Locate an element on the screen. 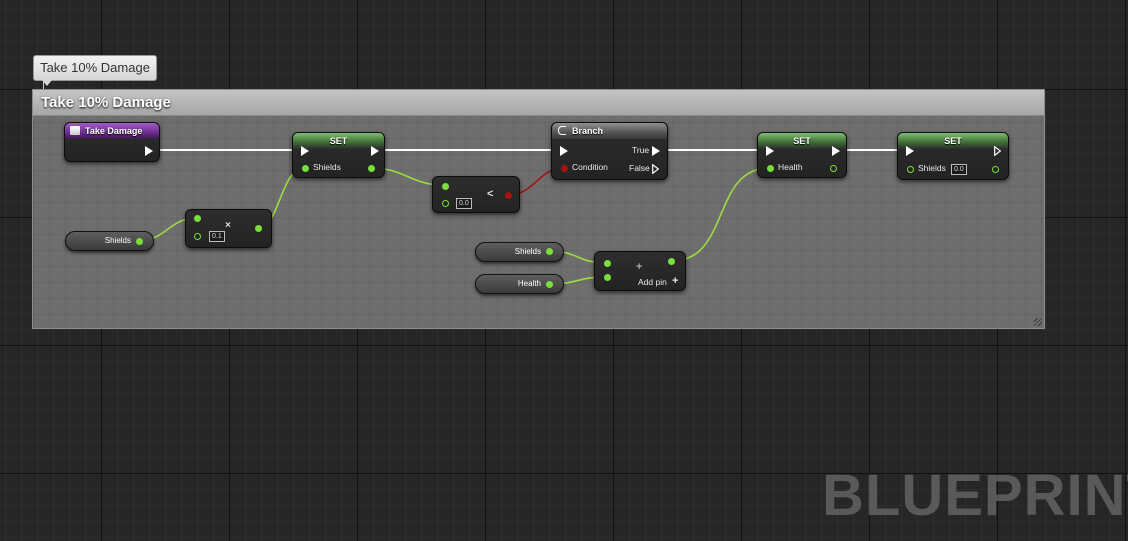 The height and width of the screenshot is (541, 1128). bool-output-pin is located at coordinates (508, 195).